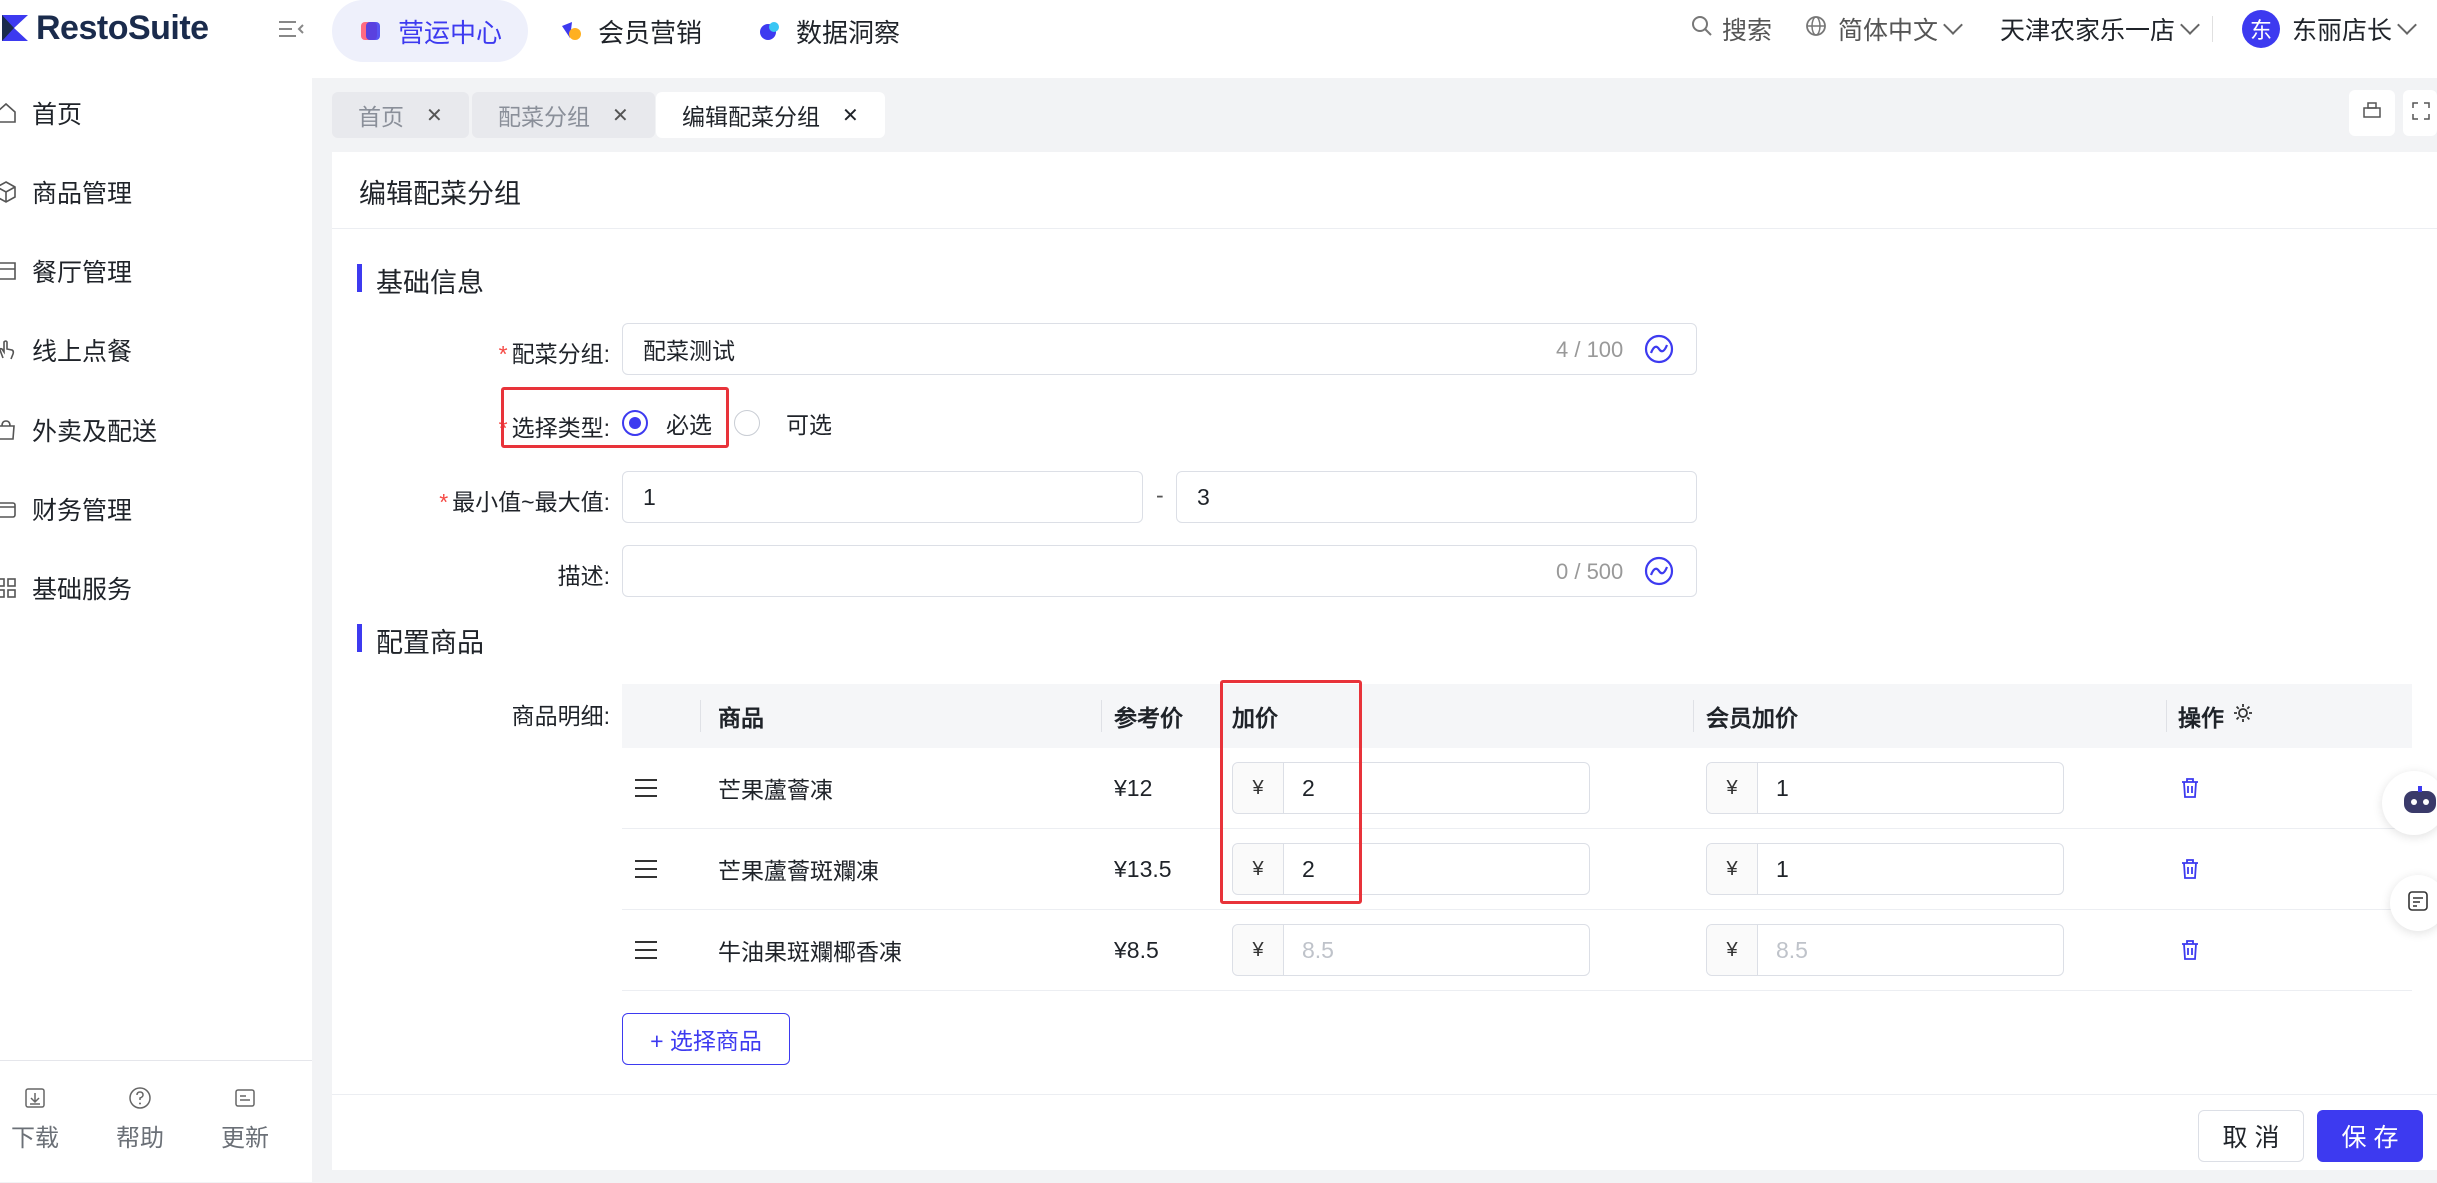 Image resolution: width=2437 pixels, height=1183 pixels. I want to click on description-label: 描述:, so click(583, 576).